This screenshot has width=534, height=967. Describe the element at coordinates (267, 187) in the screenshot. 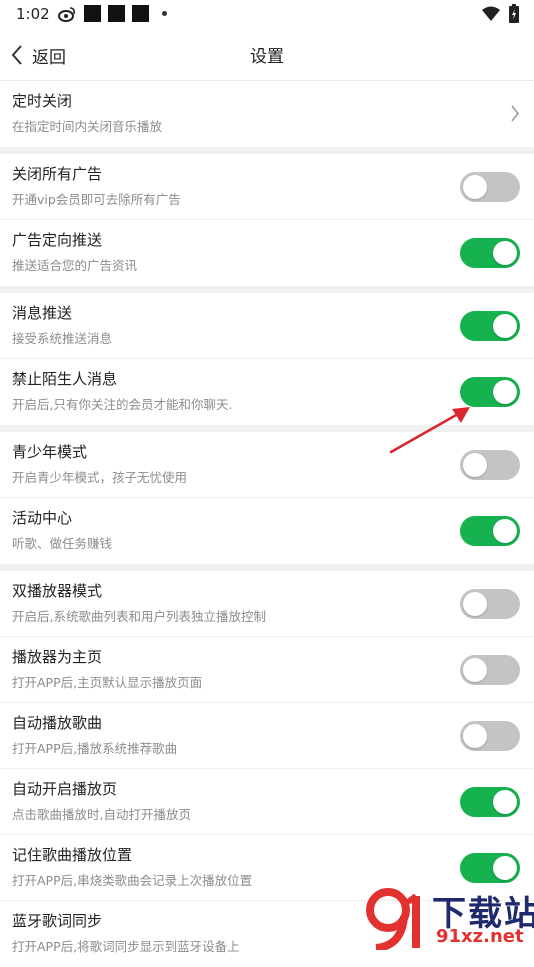

I see `setting-row-close-ads: 关闭所有广告 开通vip会员即可去除所有广告` at that location.